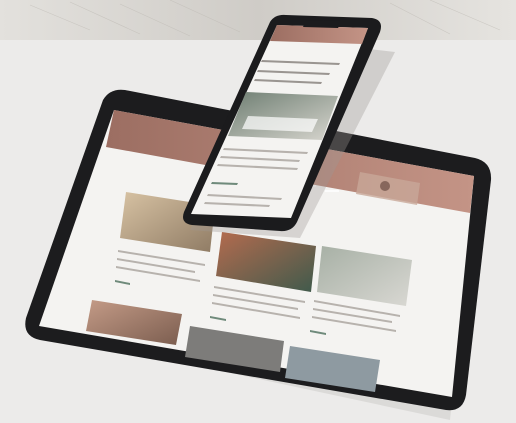 The image size is (516, 423). Describe the element at coordinates (258, 20) in the screenshot. I see `fabric-texture` at that location.